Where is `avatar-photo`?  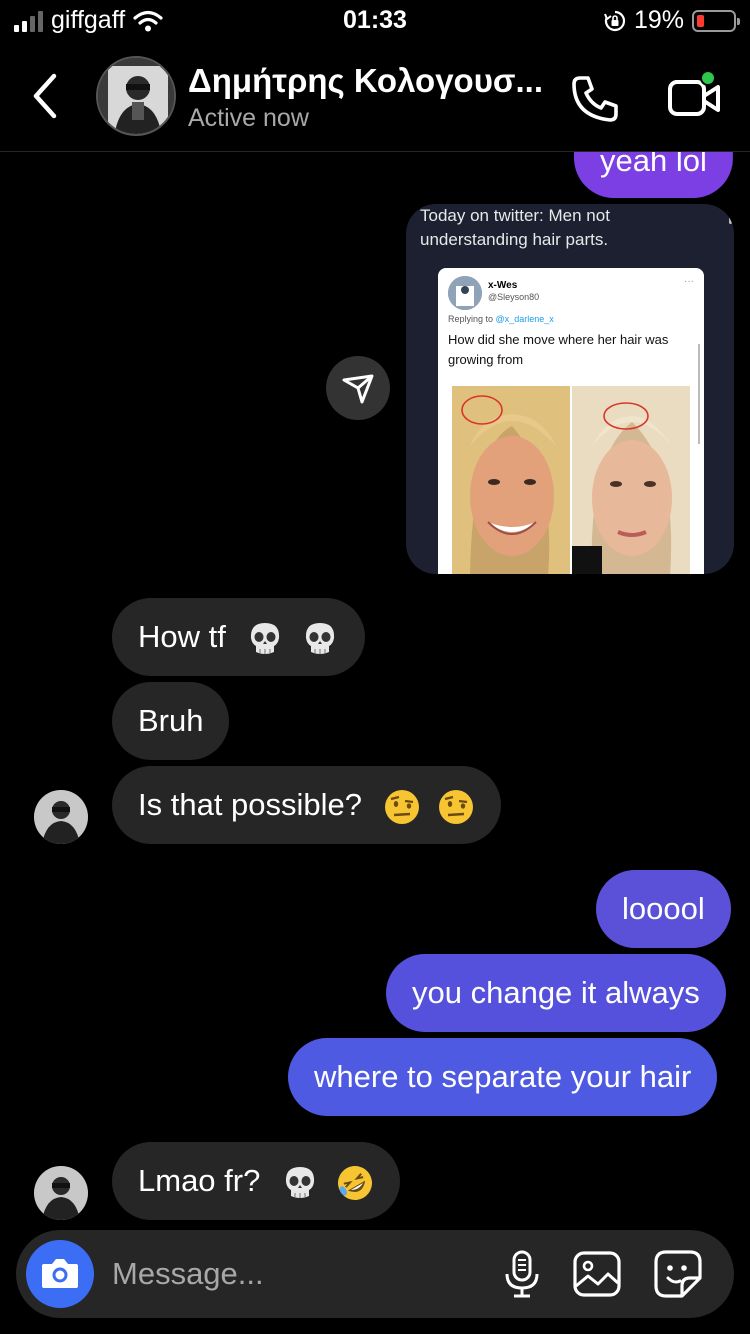 avatar-photo is located at coordinates (136, 96).